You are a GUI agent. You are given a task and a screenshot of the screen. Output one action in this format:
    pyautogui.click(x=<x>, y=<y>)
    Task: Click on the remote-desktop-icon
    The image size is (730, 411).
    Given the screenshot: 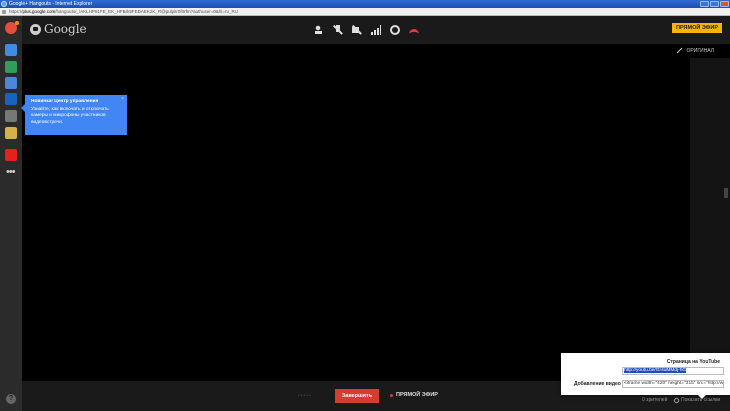 What is the action you would take?
    pyautogui.click(x=11, y=99)
    